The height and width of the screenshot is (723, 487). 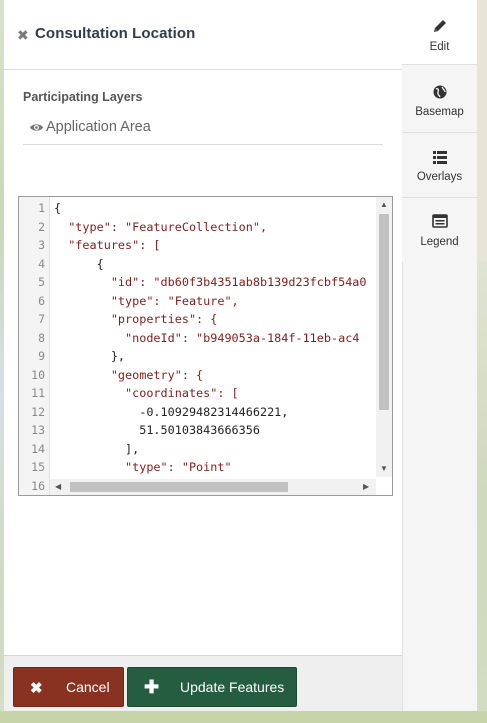 I want to click on code-line: },, so click(x=90, y=356).